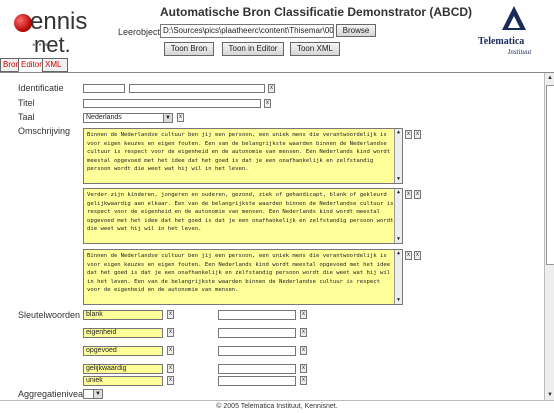  Describe the element at coordinates (55, 65) in the screenshot. I see `tab-xml: XML` at that location.